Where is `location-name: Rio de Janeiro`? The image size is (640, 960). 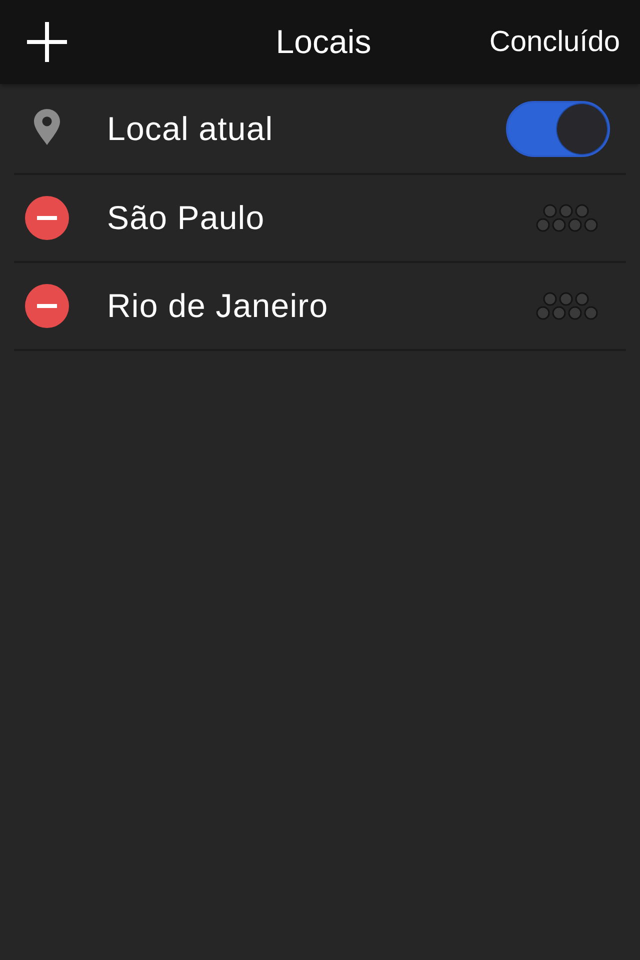
location-name: Rio de Janeiro is located at coordinates (218, 306).